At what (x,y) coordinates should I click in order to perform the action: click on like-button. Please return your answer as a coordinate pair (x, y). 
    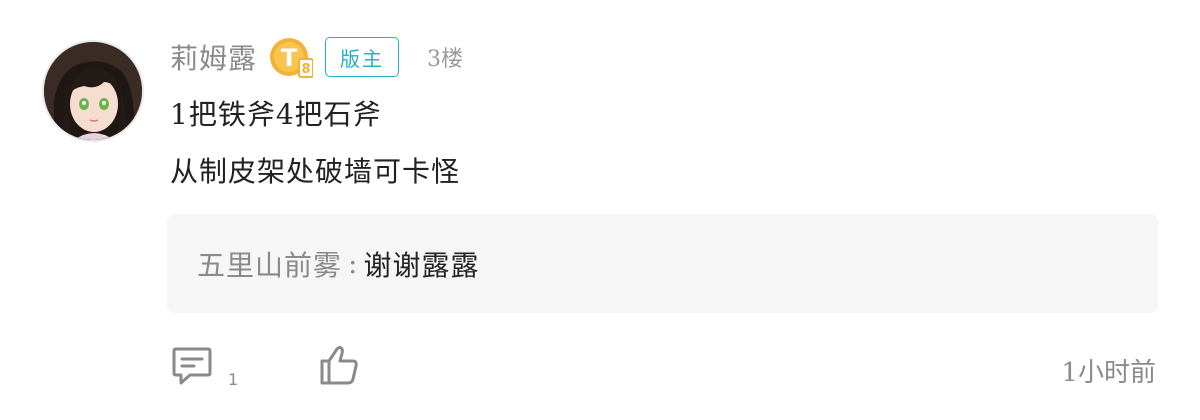
    Looking at the image, I should click on (340, 367).